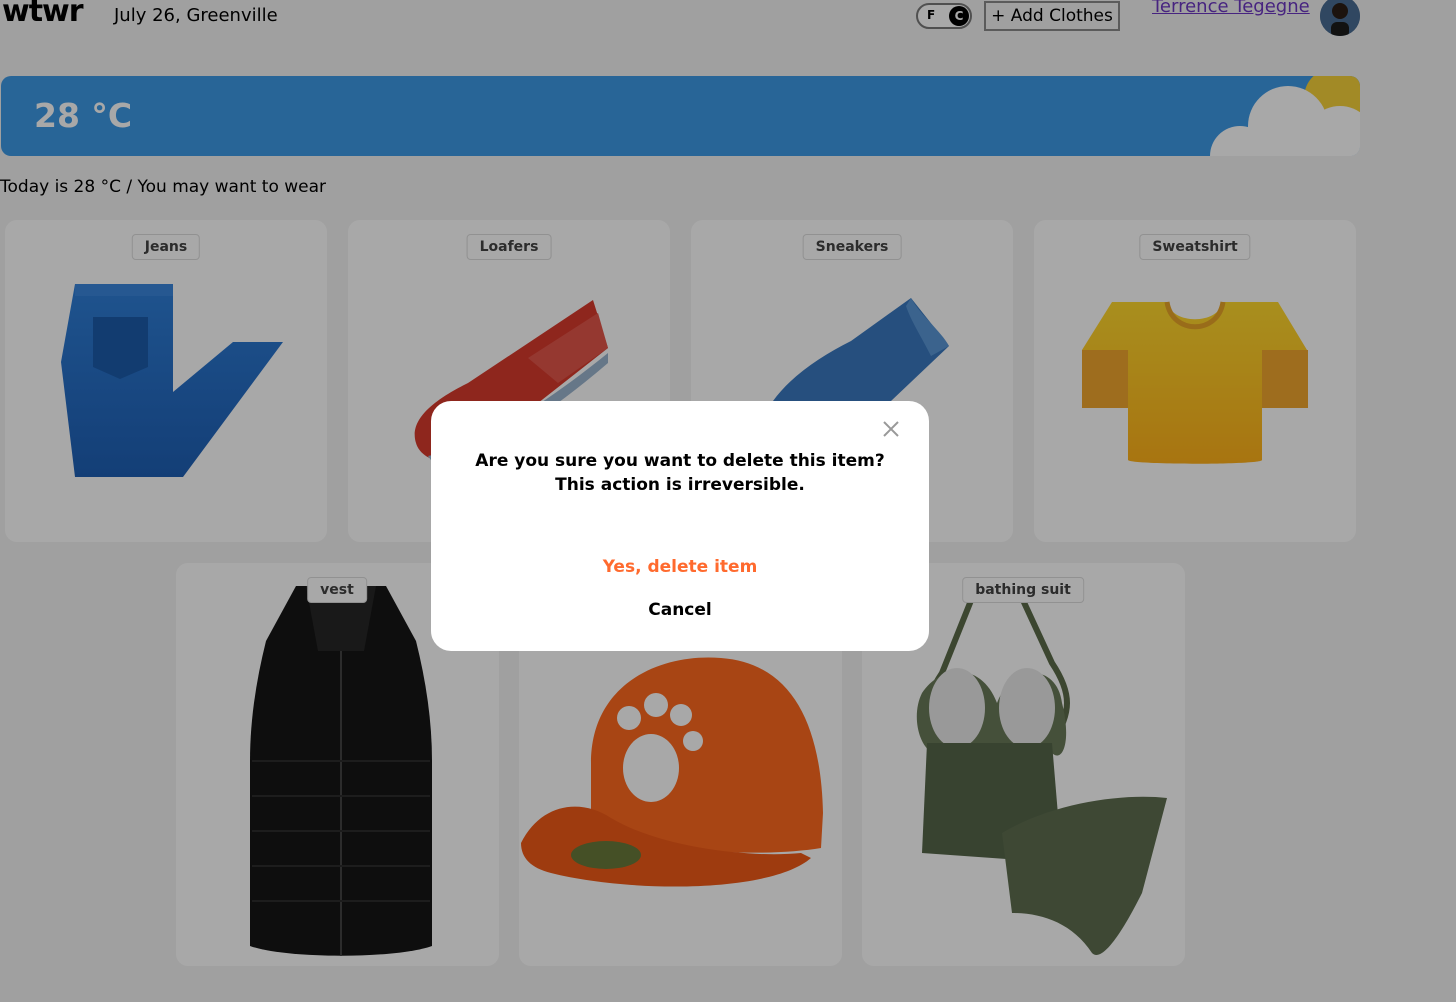  Describe the element at coordinates (891, 429) in the screenshot. I see `close-icon` at that location.